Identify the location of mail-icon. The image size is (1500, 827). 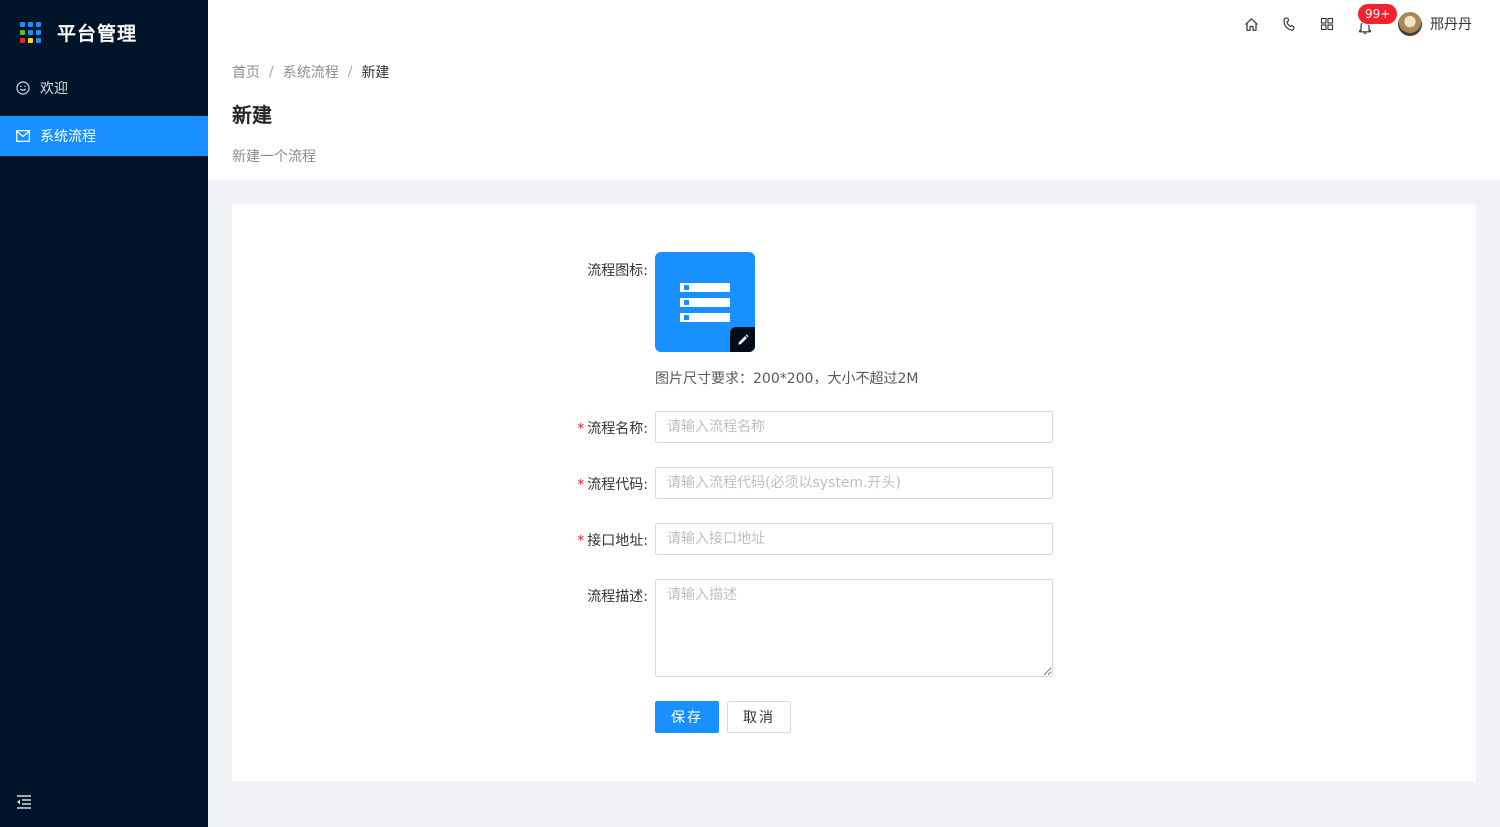
(23, 136).